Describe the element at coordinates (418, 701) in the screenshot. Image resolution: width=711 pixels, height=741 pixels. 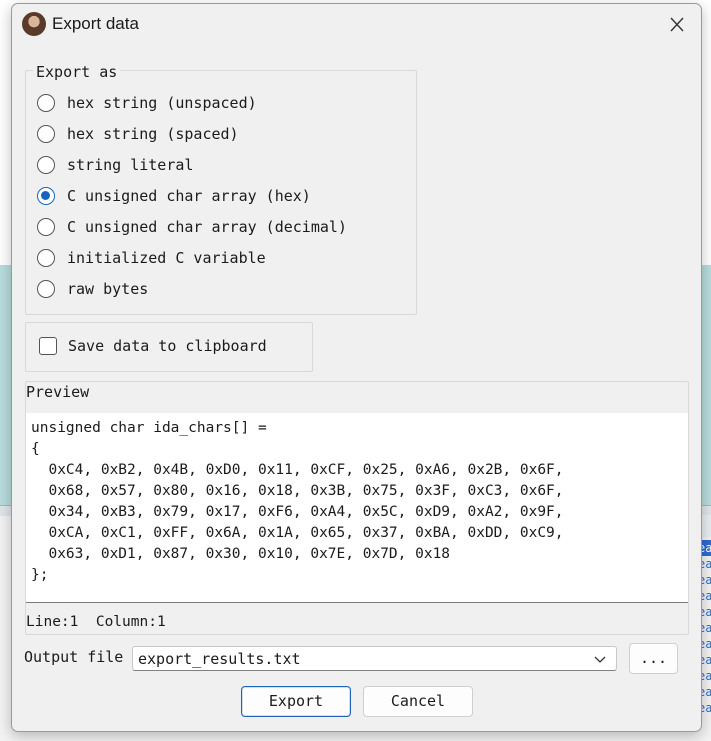
I see `cancel-button: Cancel` at that location.